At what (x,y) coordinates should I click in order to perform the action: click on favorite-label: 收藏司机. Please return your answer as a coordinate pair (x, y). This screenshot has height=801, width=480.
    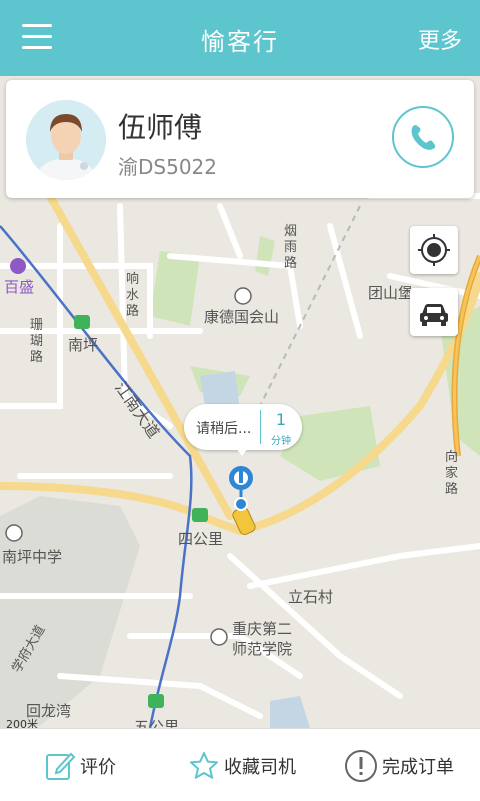
    Looking at the image, I should click on (260, 767).